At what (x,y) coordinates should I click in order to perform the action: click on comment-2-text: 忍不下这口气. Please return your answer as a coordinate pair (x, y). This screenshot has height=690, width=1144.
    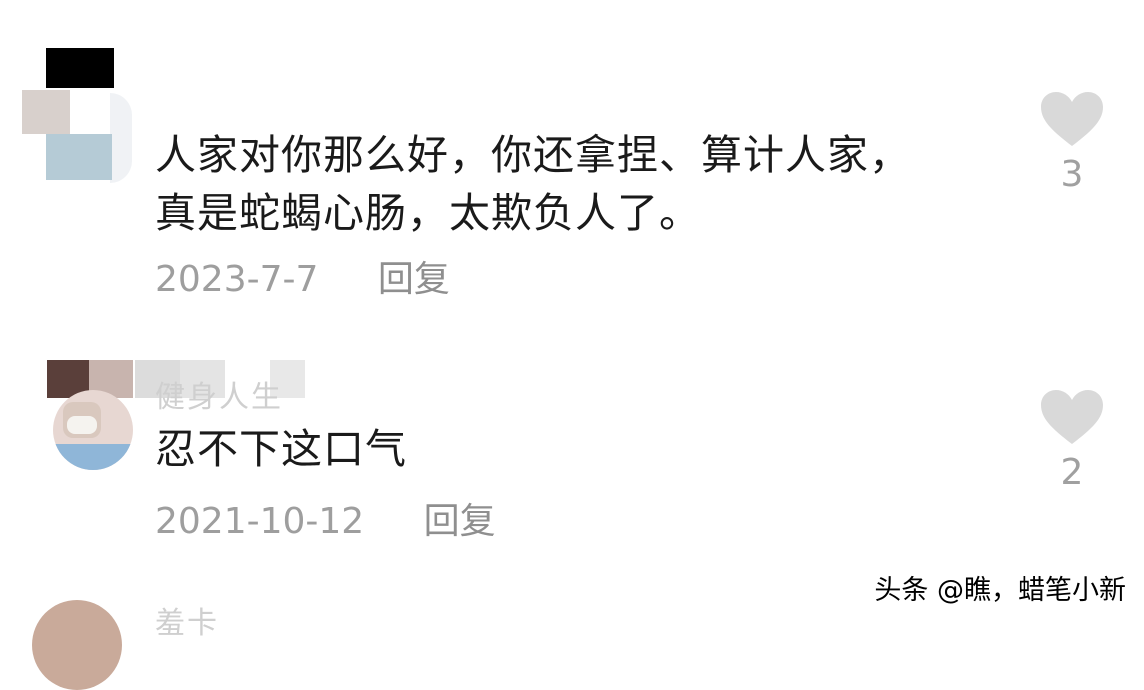
    Looking at the image, I should click on (281, 449).